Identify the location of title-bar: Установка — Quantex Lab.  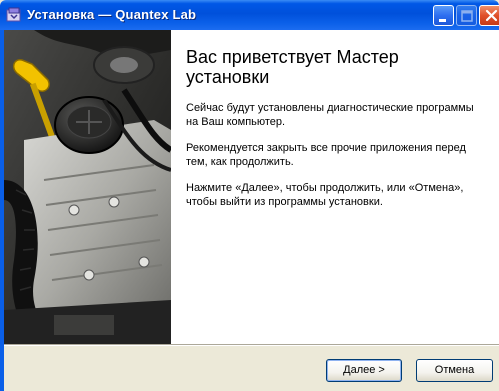
(249, 15).